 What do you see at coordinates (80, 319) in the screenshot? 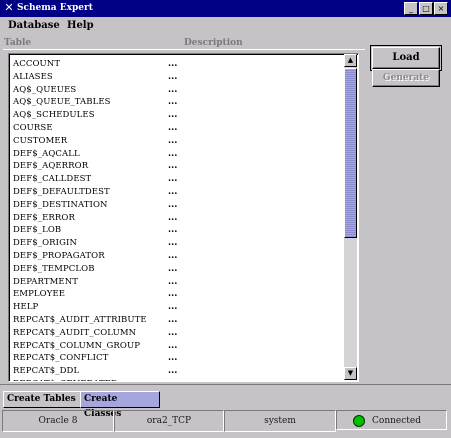
I see `table-name: REPCAT$_AUDIT_ATTRIBUTE` at bounding box center [80, 319].